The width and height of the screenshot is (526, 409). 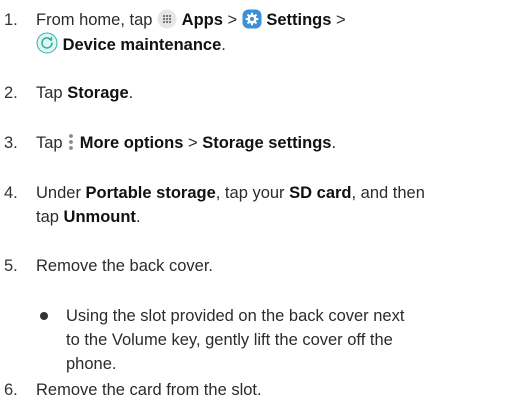 I want to click on step-number: 4., so click(x=11, y=193).